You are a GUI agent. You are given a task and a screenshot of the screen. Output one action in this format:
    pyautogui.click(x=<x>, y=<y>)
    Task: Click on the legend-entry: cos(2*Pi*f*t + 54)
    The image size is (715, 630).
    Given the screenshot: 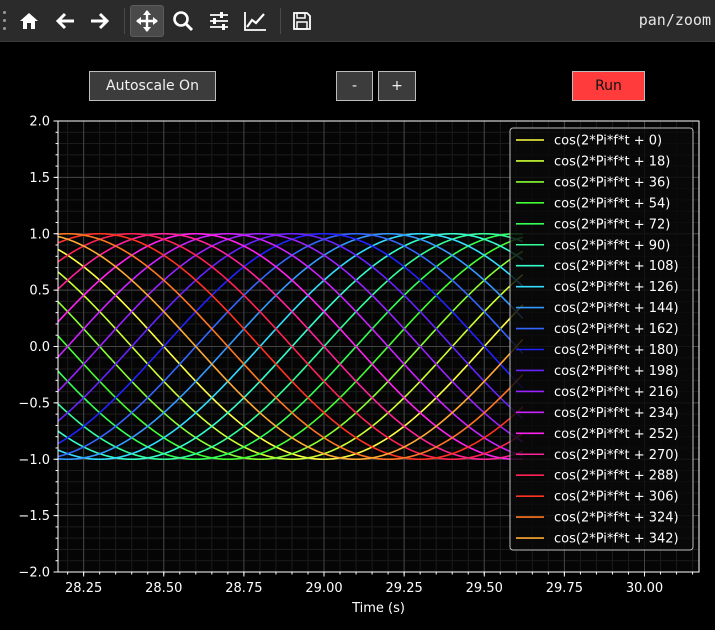 What is the action you would take?
    pyautogui.click(x=612, y=203)
    